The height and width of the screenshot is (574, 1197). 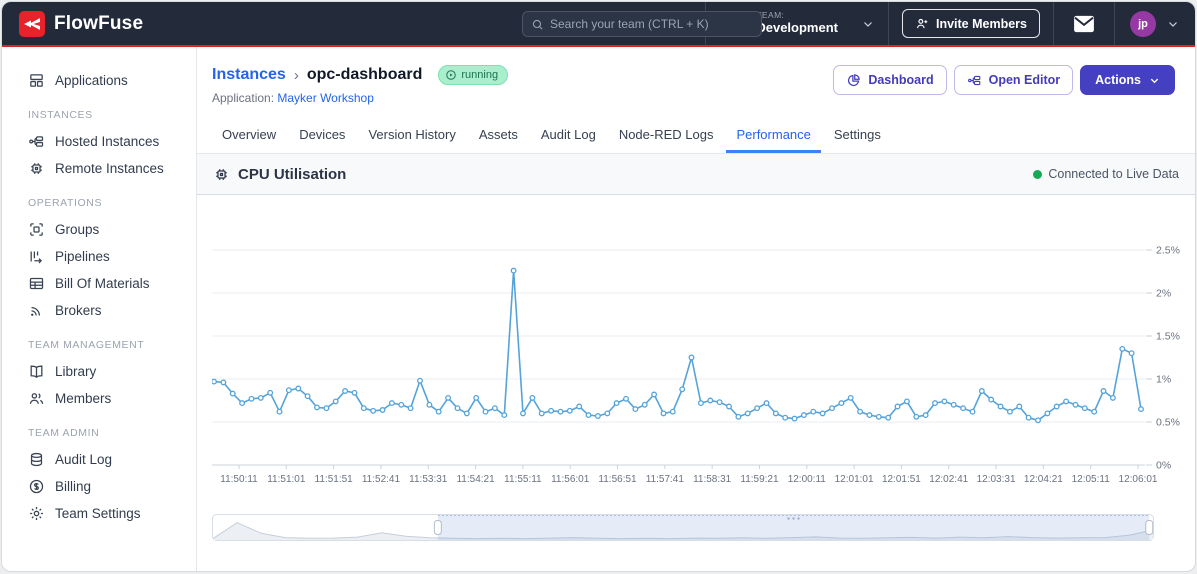 What do you see at coordinates (72, 23) in the screenshot?
I see `brand: FlowFuse` at bounding box center [72, 23].